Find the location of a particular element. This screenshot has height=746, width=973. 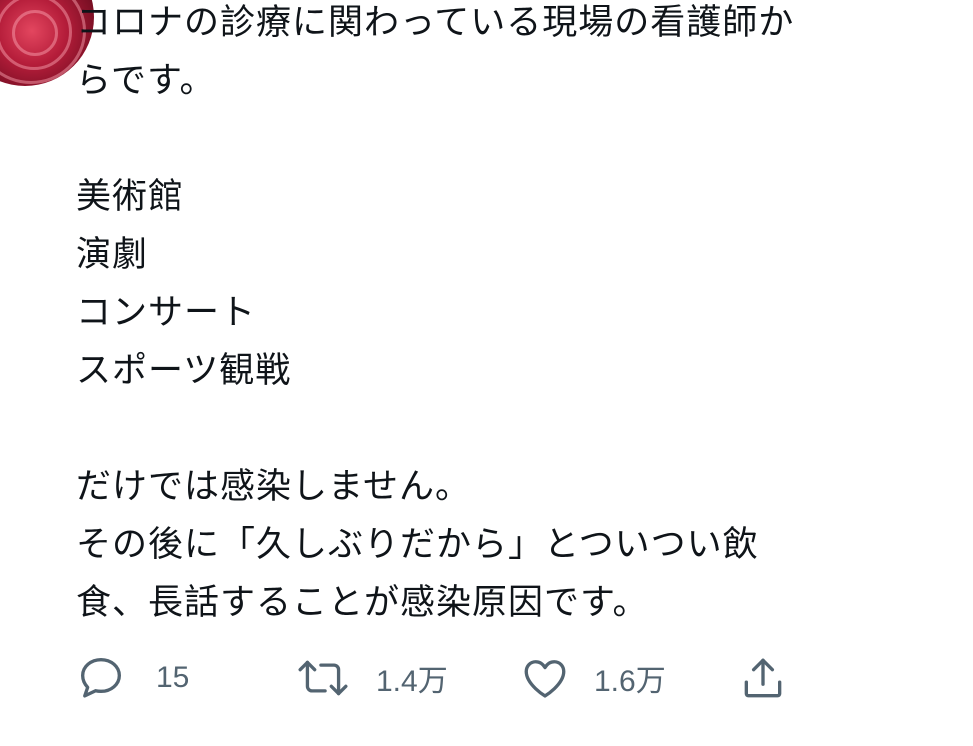

retweet-icon is located at coordinates (323, 678).